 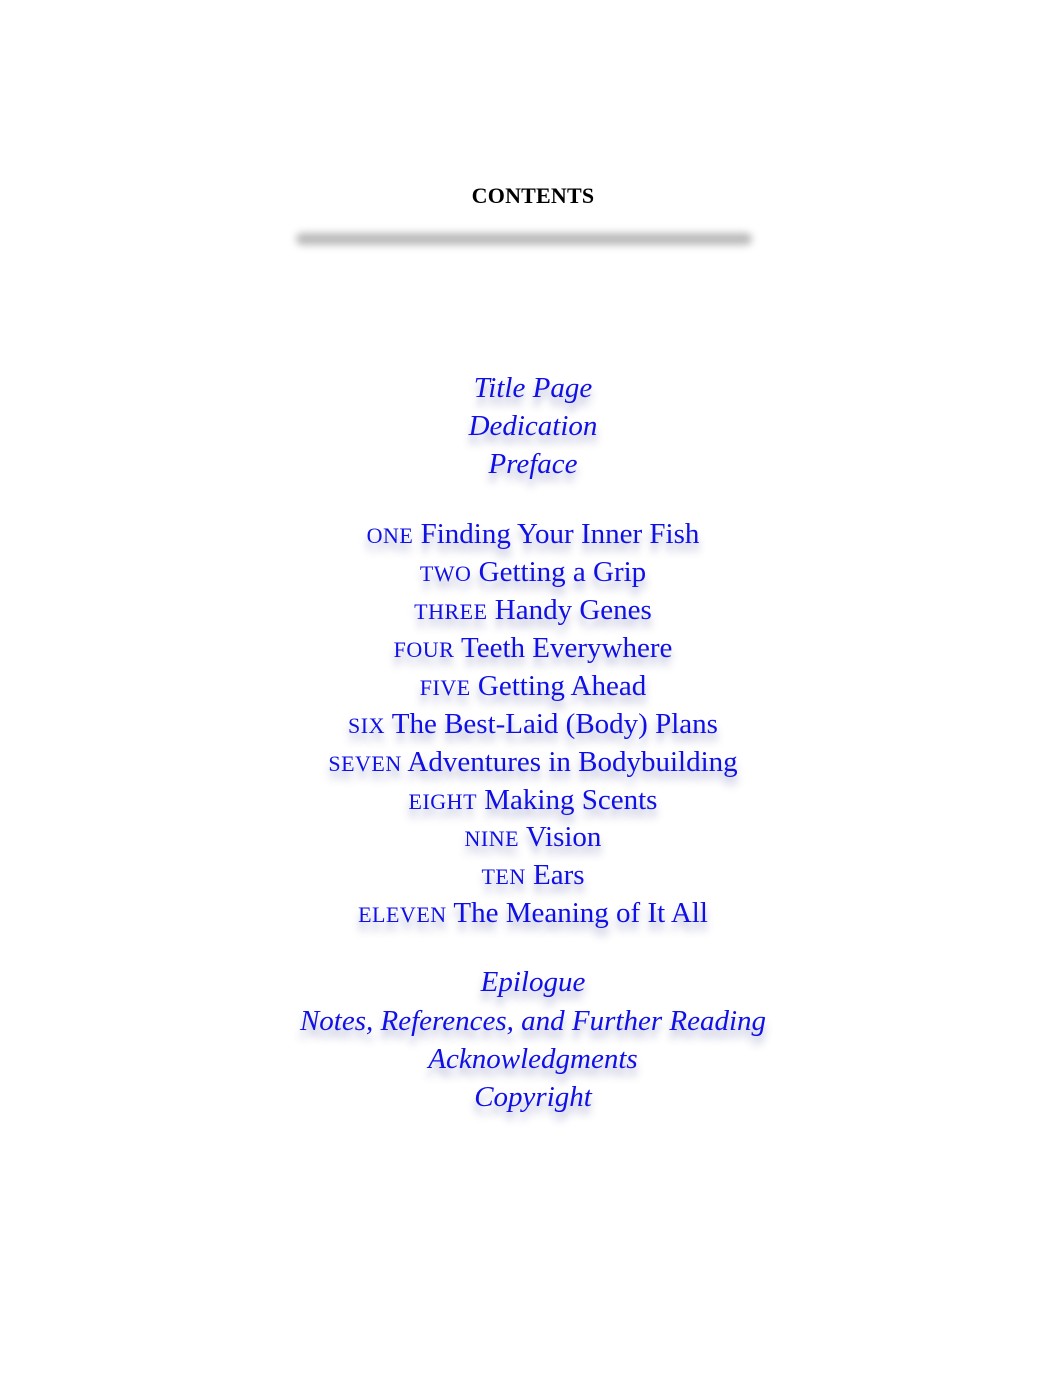 What do you see at coordinates (562, 572) in the screenshot?
I see `chapter-title: Getting a Grip` at bounding box center [562, 572].